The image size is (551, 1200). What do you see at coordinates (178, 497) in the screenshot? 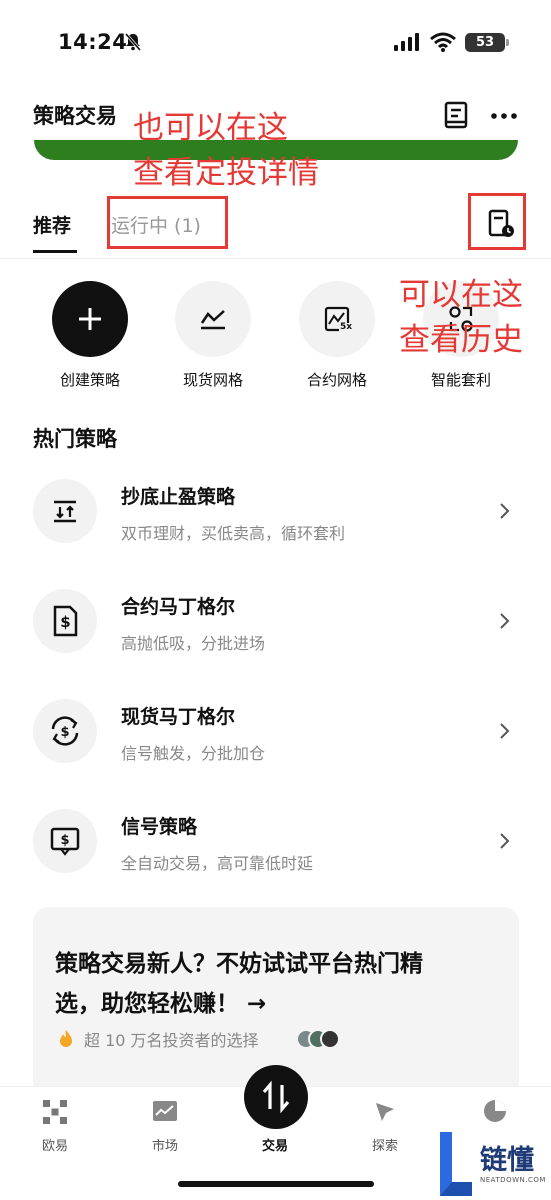
I see `strategy-title: 抄底止盈策略` at bounding box center [178, 497].